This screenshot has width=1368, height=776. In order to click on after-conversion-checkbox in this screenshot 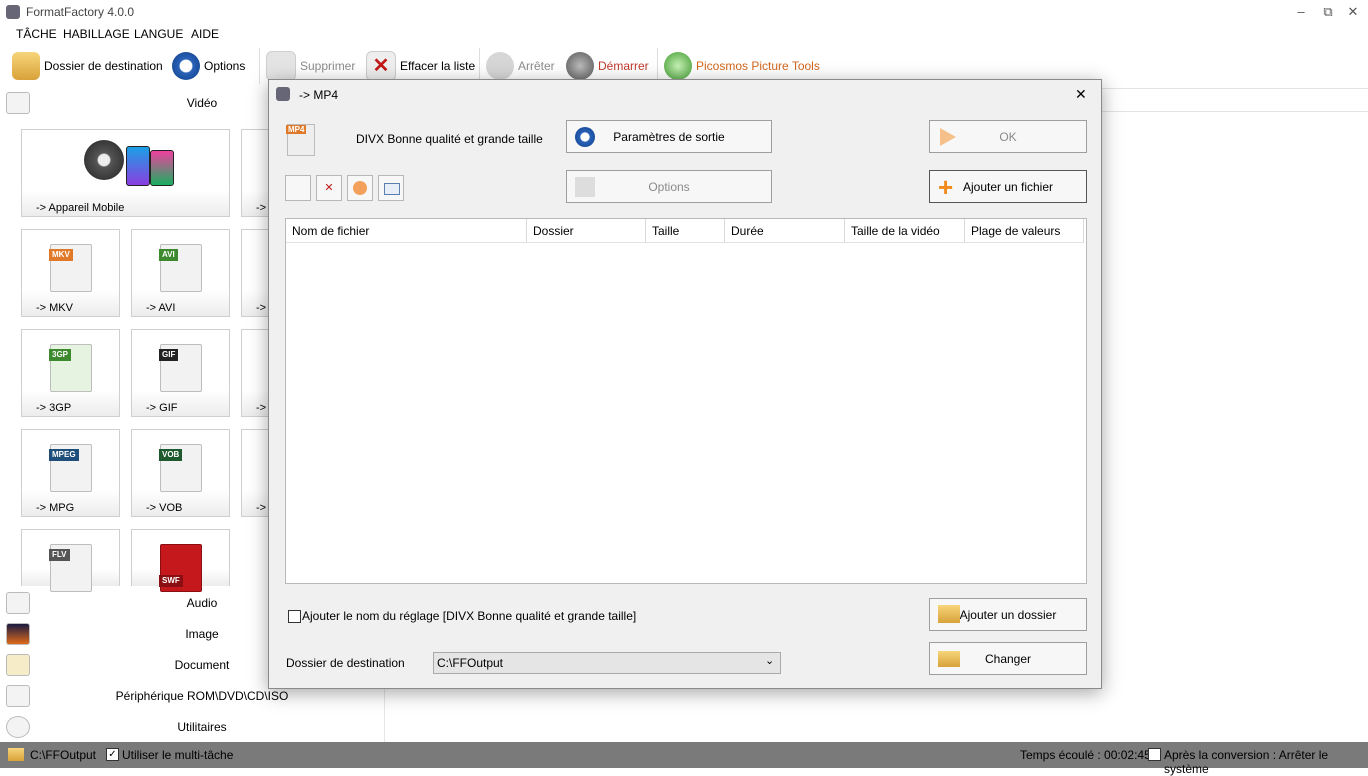, I will do `click(1154, 754)`.